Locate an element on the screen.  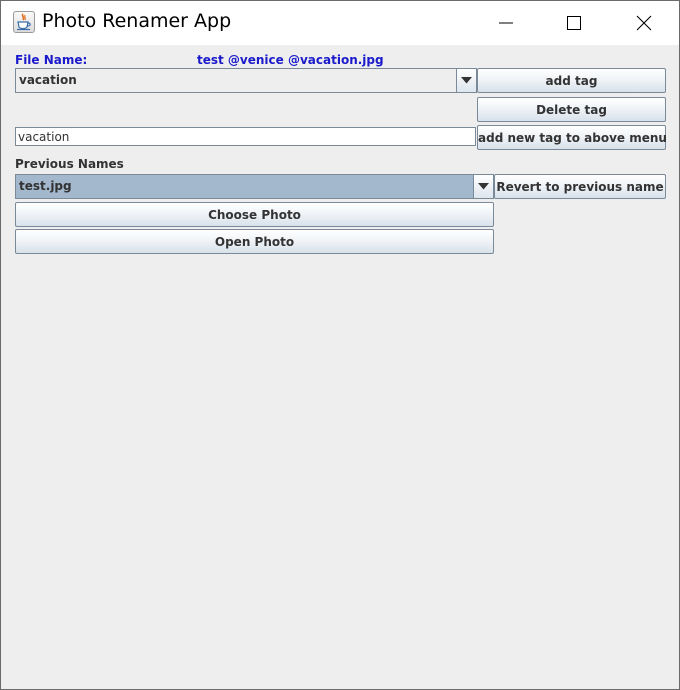
file-name-value: test @venice @vacation.jpg is located at coordinates (290, 60).